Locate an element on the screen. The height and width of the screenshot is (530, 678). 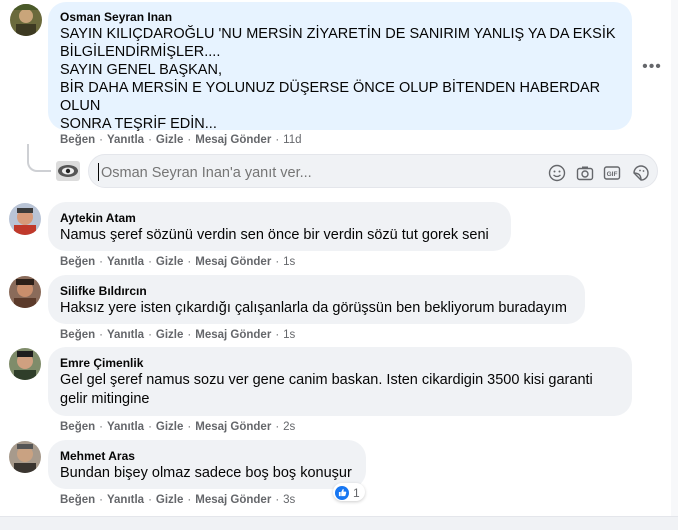
more-options-icon: ••• is located at coordinates (652, 66).